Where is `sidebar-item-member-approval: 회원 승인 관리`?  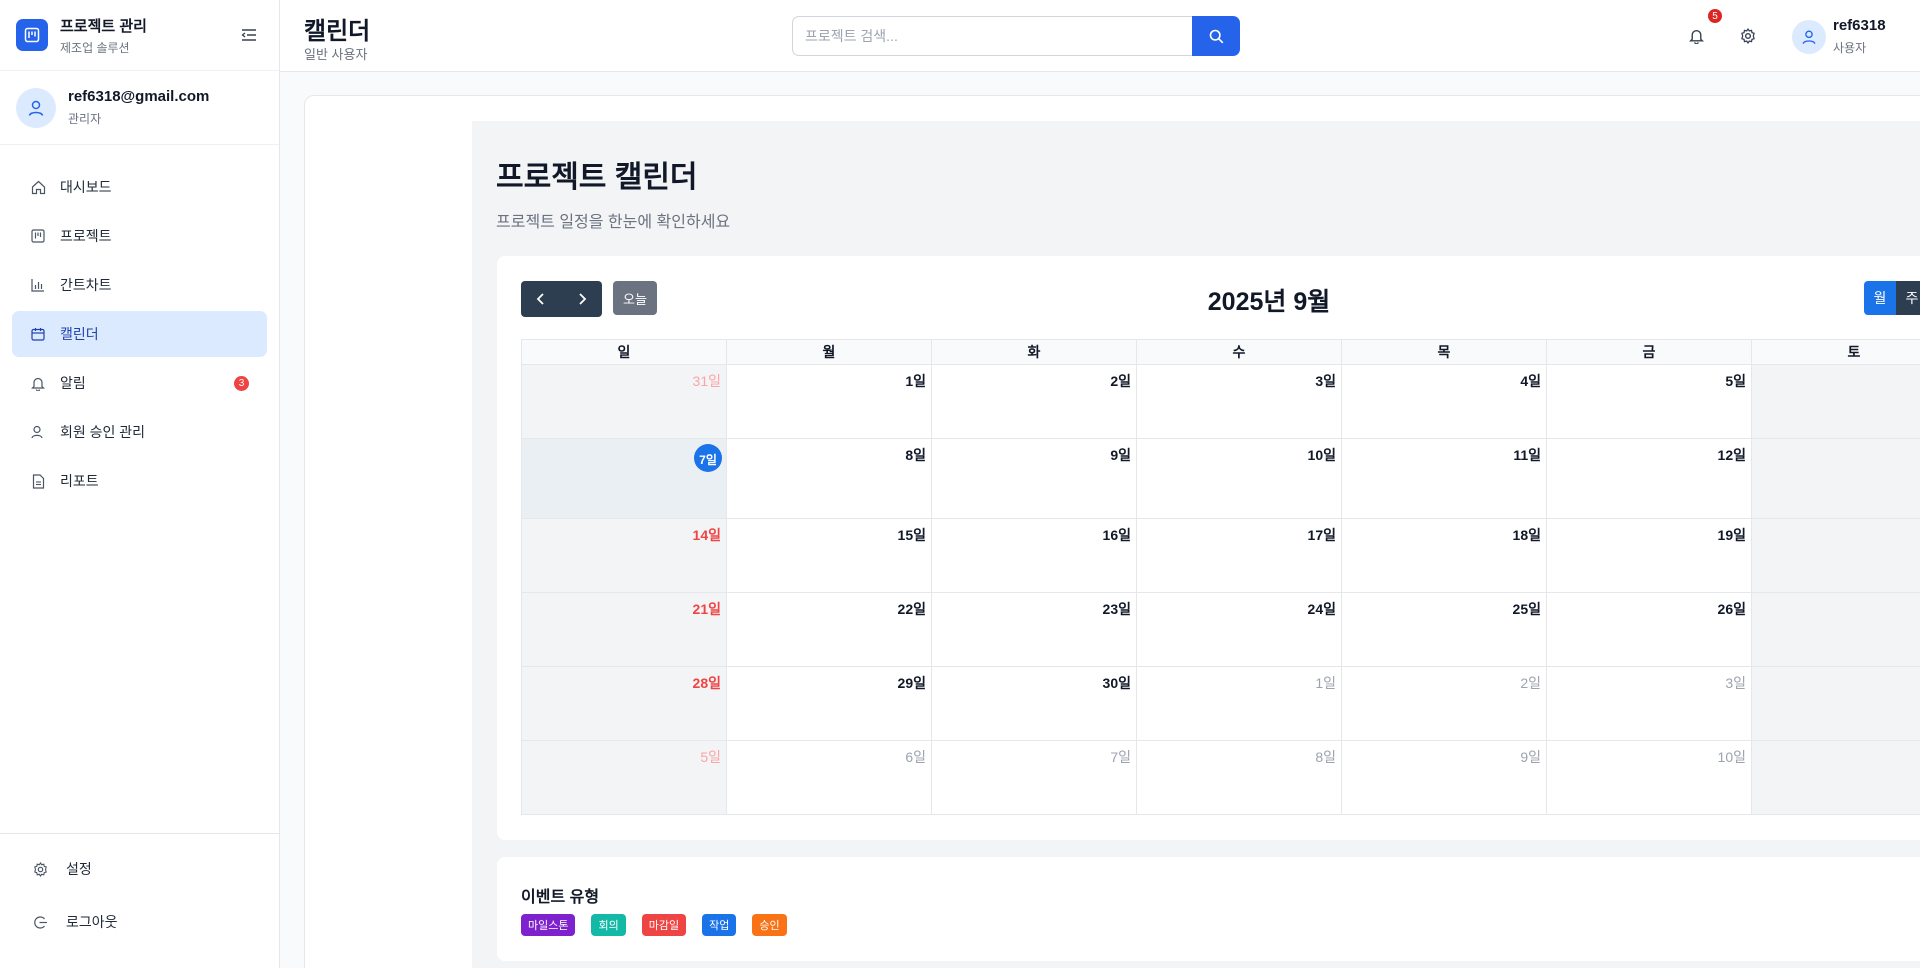
sidebar-item-member-approval: 회원 승인 관리 is located at coordinates (139, 432).